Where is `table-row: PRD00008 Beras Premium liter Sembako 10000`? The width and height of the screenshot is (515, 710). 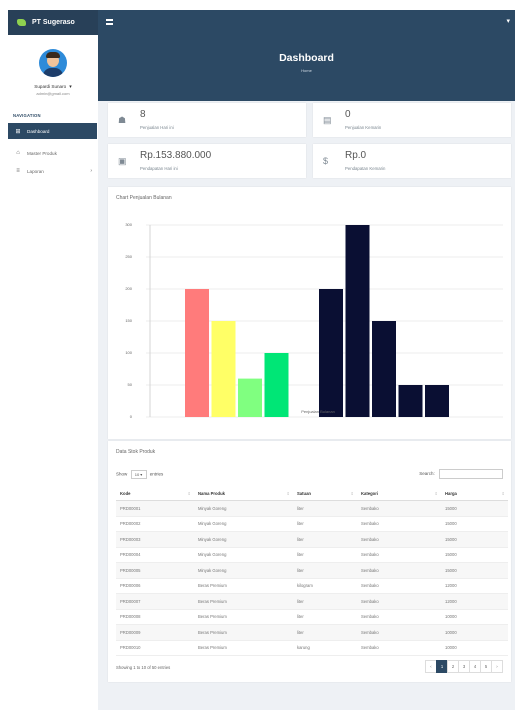 table-row: PRD00008 Beras Premium liter Sembako 10000 is located at coordinates (312, 617).